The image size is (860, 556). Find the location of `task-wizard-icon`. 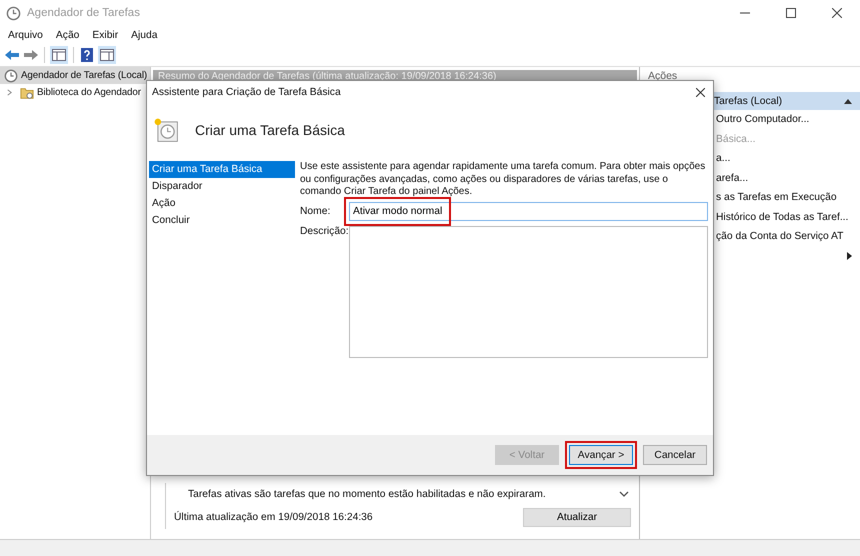

task-wizard-icon is located at coordinates (166, 130).